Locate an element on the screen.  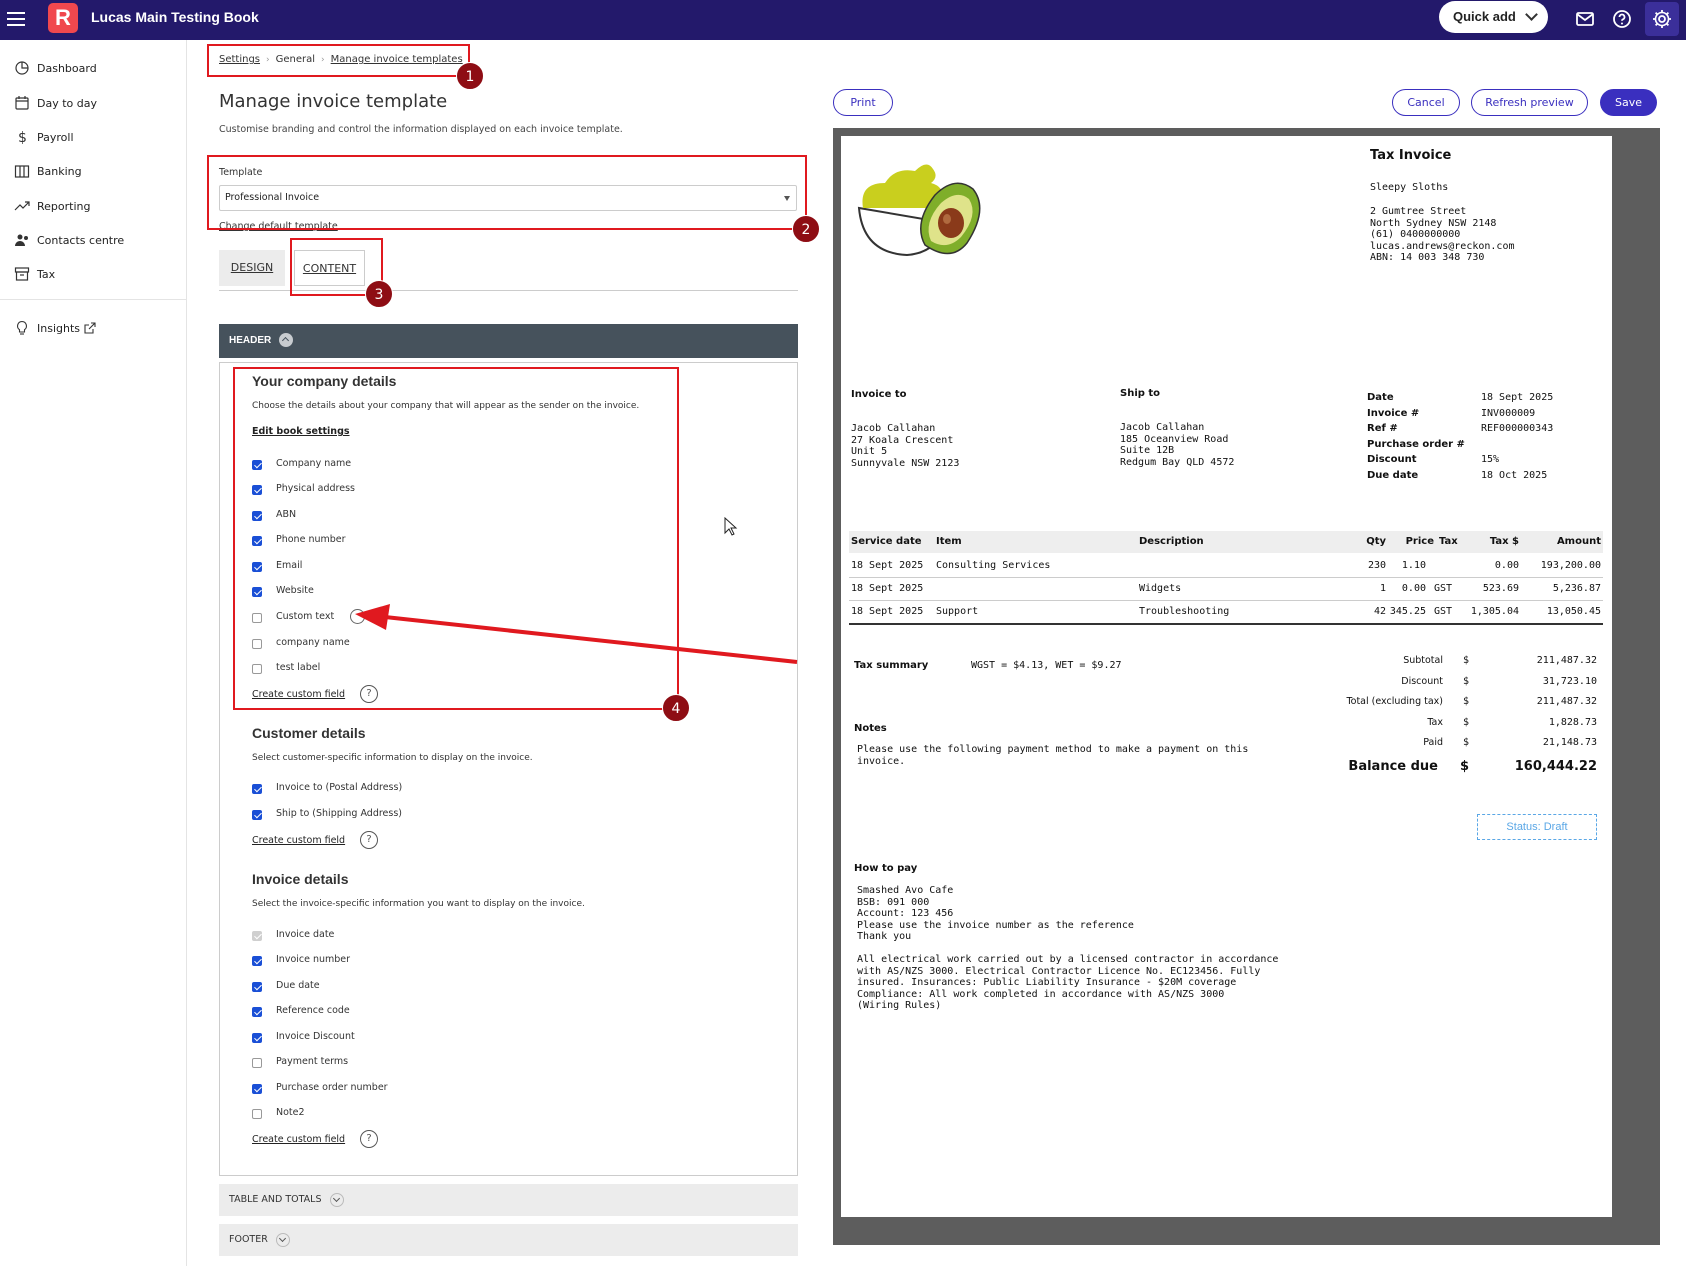
sidebar-item-label: Payroll is located at coordinates (55, 137).